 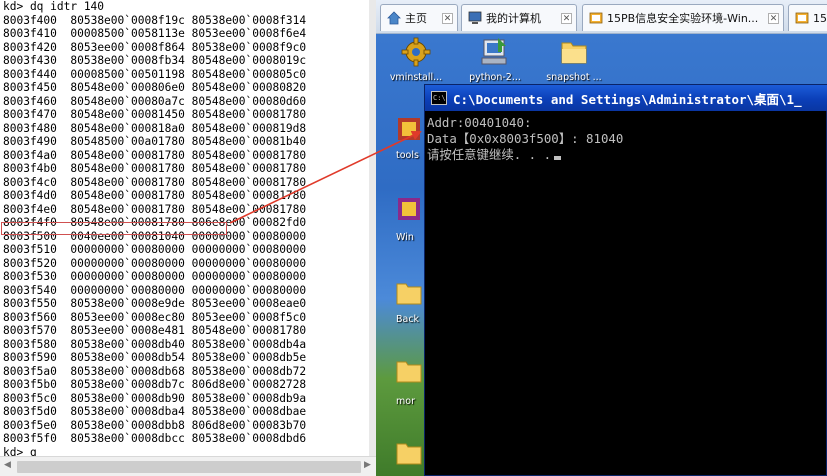 I want to click on memory-qword-1: 00008500`00501198, so click(x=127, y=74).